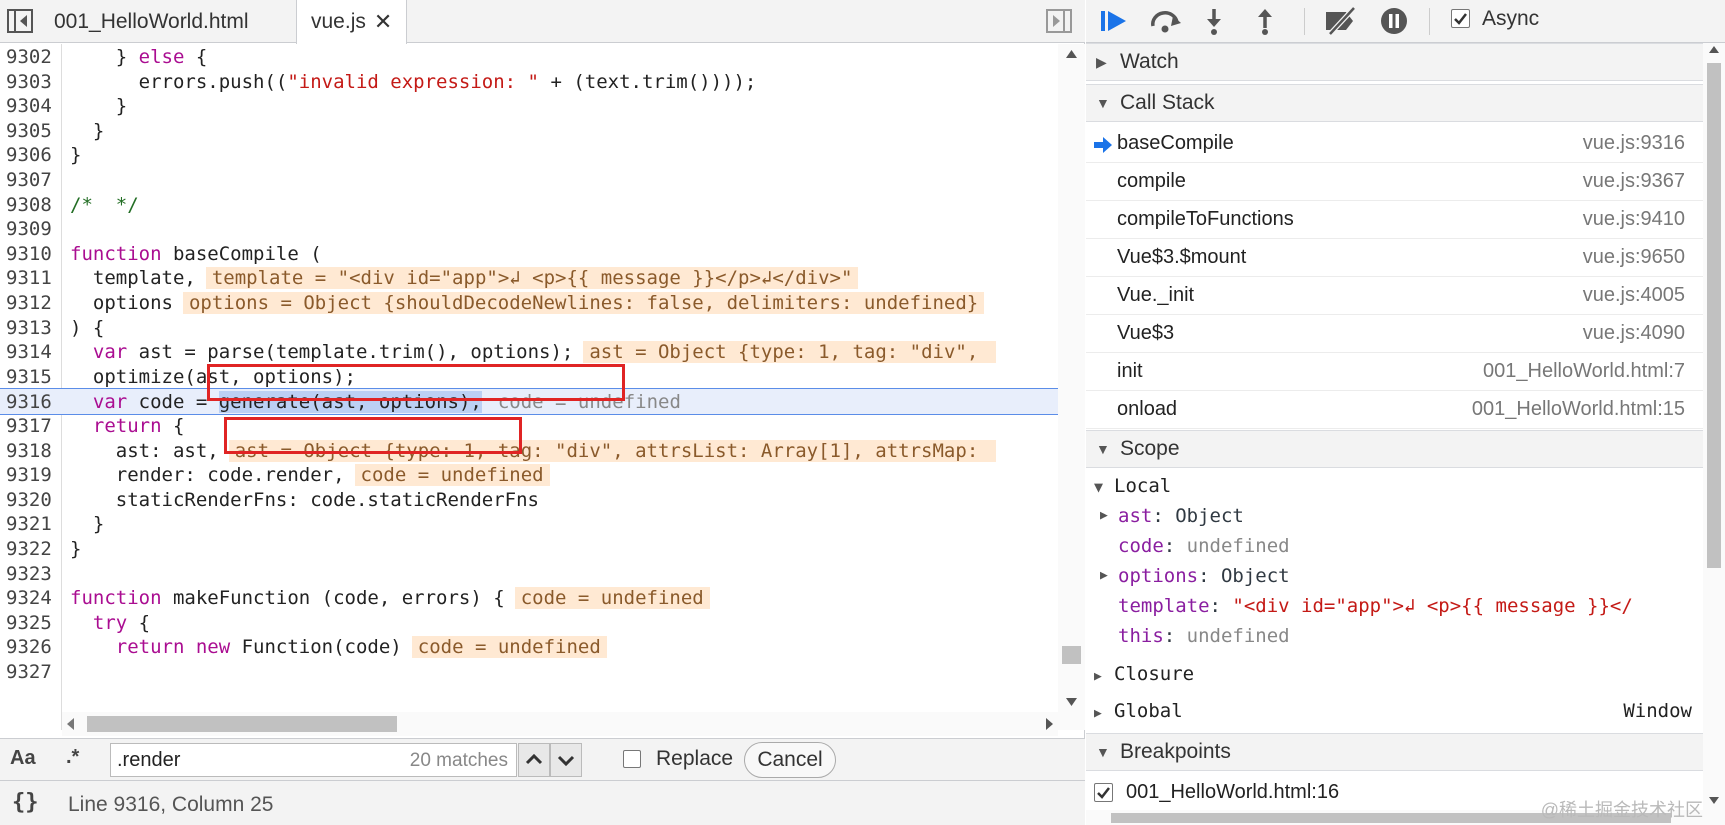 Image resolution: width=1725 pixels, height=825 pixels. Describe the element at coordinates (32, 500) in the screenshot. I see `line-number: 9320` at that location.